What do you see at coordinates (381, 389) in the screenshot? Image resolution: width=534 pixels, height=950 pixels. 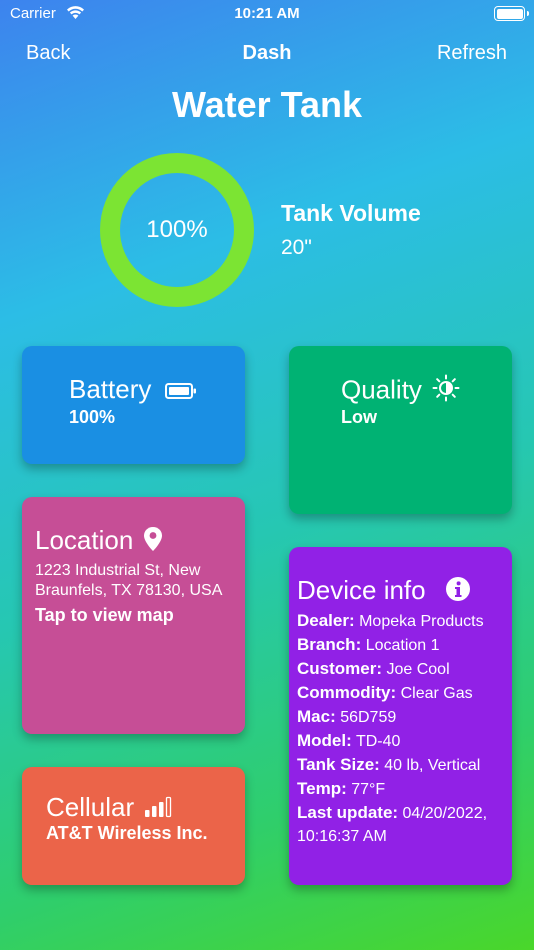 I see `quality-card-title: Quality` at bounding box center [381, 389].